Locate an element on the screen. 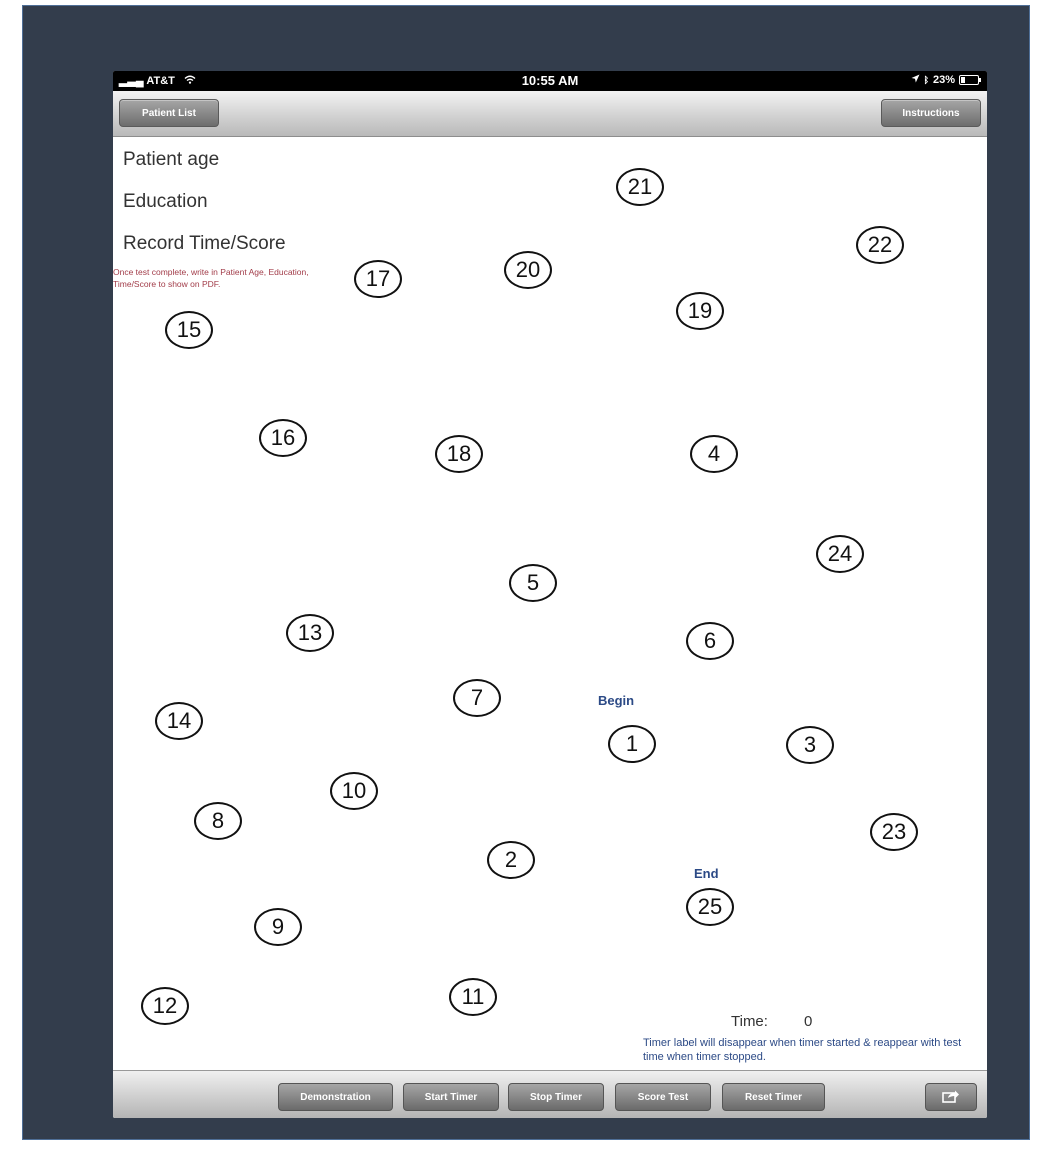 The height and width of the screenshot is (1161, 1038). start-timer-button: Start Timer is located at coordinates (451, 1097).